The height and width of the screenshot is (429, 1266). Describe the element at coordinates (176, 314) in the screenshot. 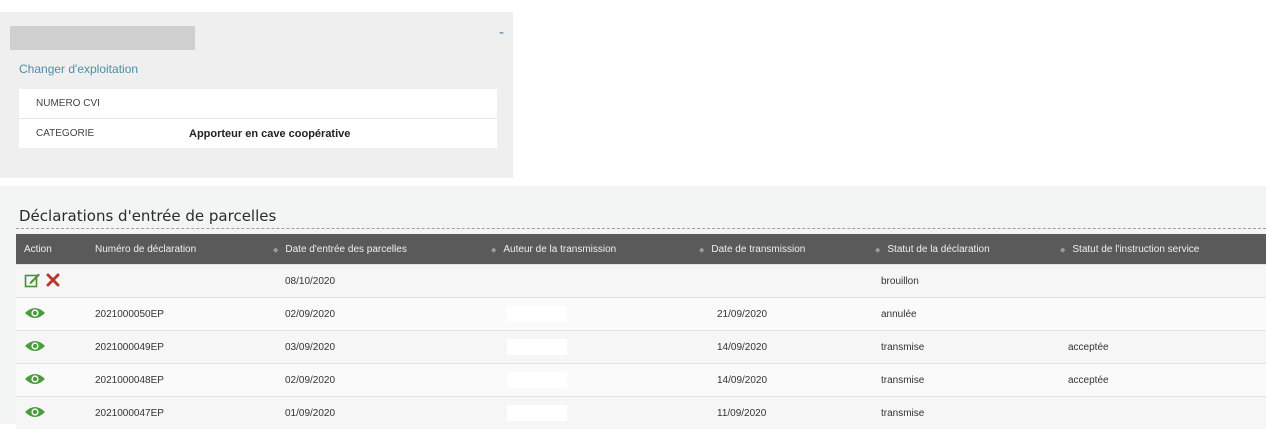

I see `cell-numero: 2021000050EP` at that location.